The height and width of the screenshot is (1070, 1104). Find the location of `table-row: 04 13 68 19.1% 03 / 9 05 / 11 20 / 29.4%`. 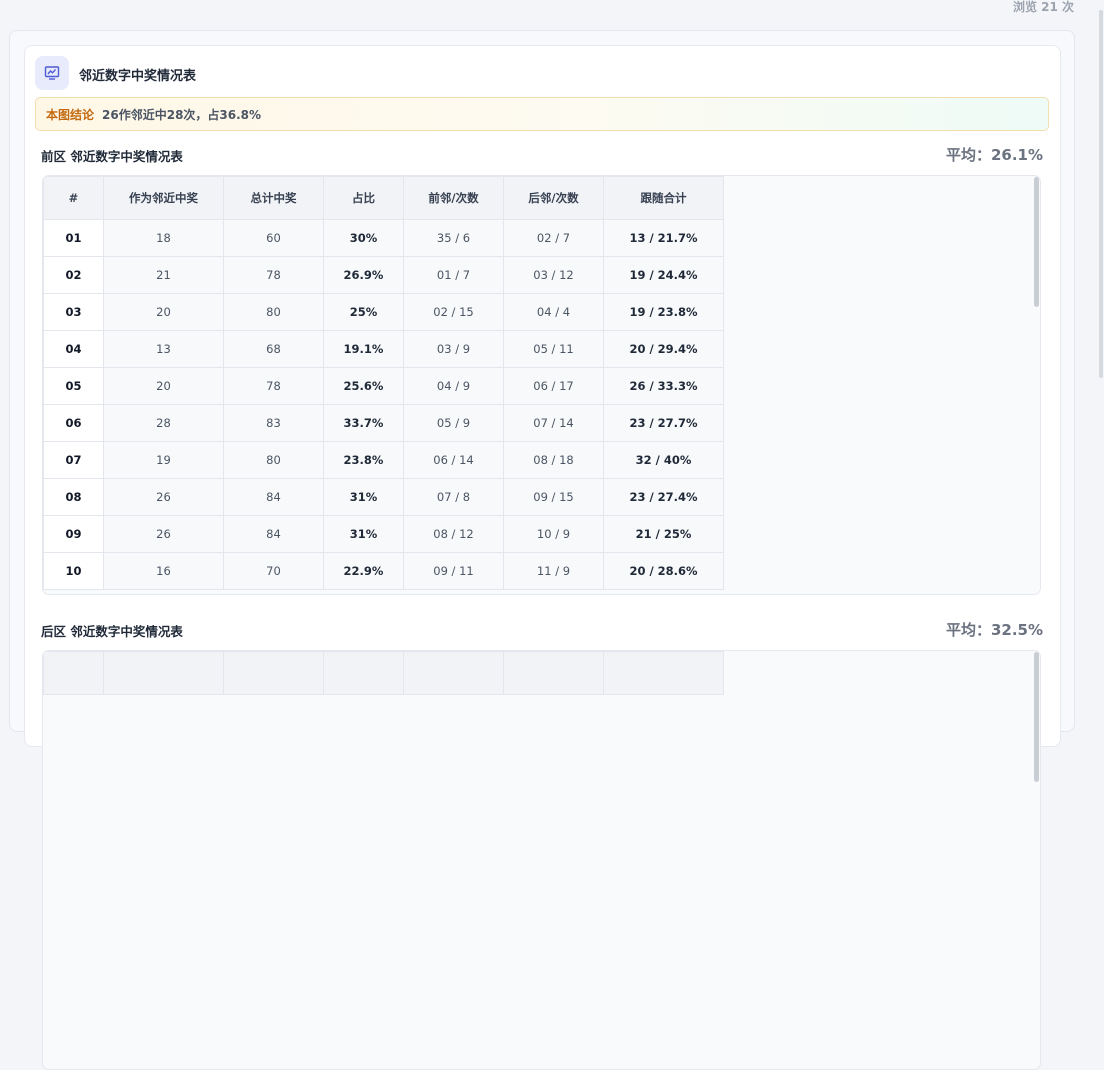

table-row: 04 13 68 19.1% 03 / 9 05 / 11 20 / 29.4% is located at coordinates (383, 349).